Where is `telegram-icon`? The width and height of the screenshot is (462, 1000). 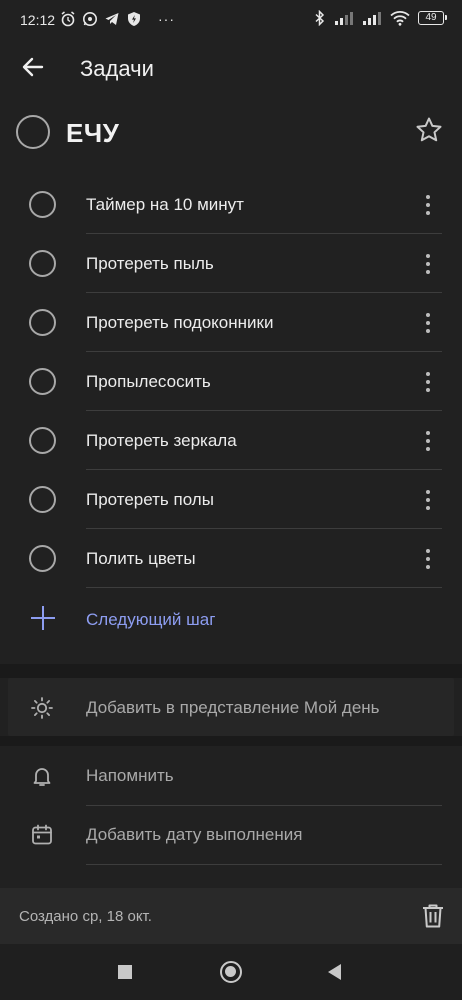 telegram-icon is located at coordinates (112, 19).